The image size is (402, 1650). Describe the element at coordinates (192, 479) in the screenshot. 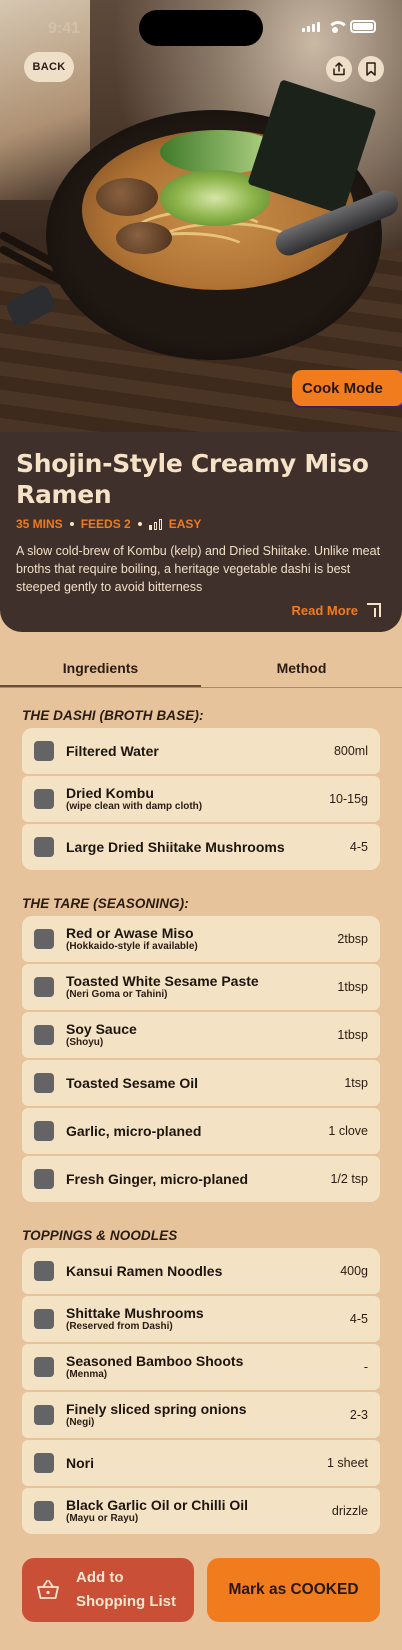

I see `recipe-title: Shojin-Style Creamy Miso Ramen` at that location.